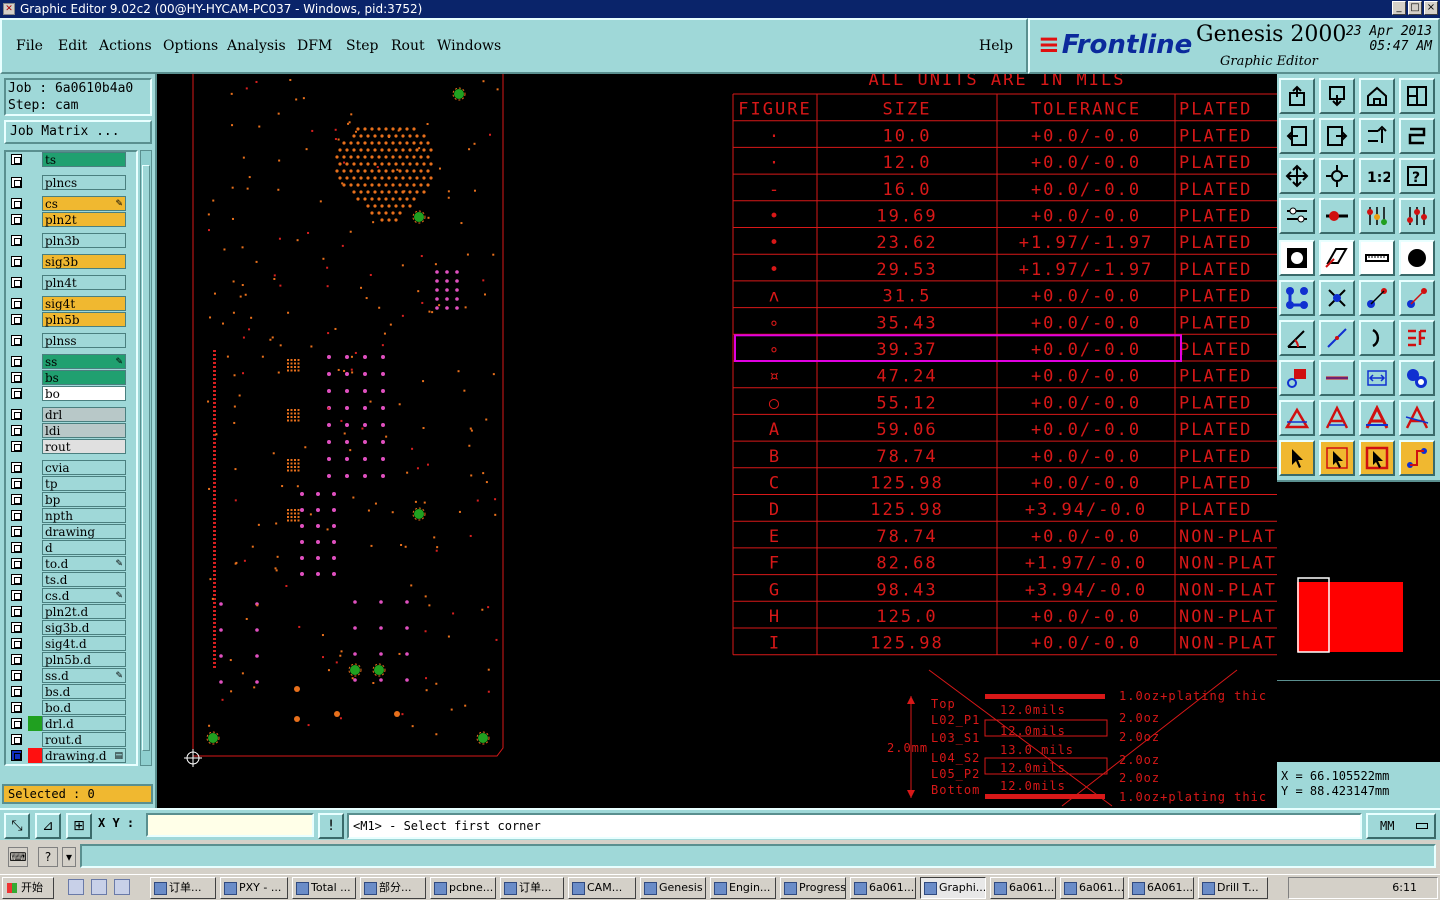  I want to click on layer-row-pln2t.d: pln2t.d, so click(68, 611).